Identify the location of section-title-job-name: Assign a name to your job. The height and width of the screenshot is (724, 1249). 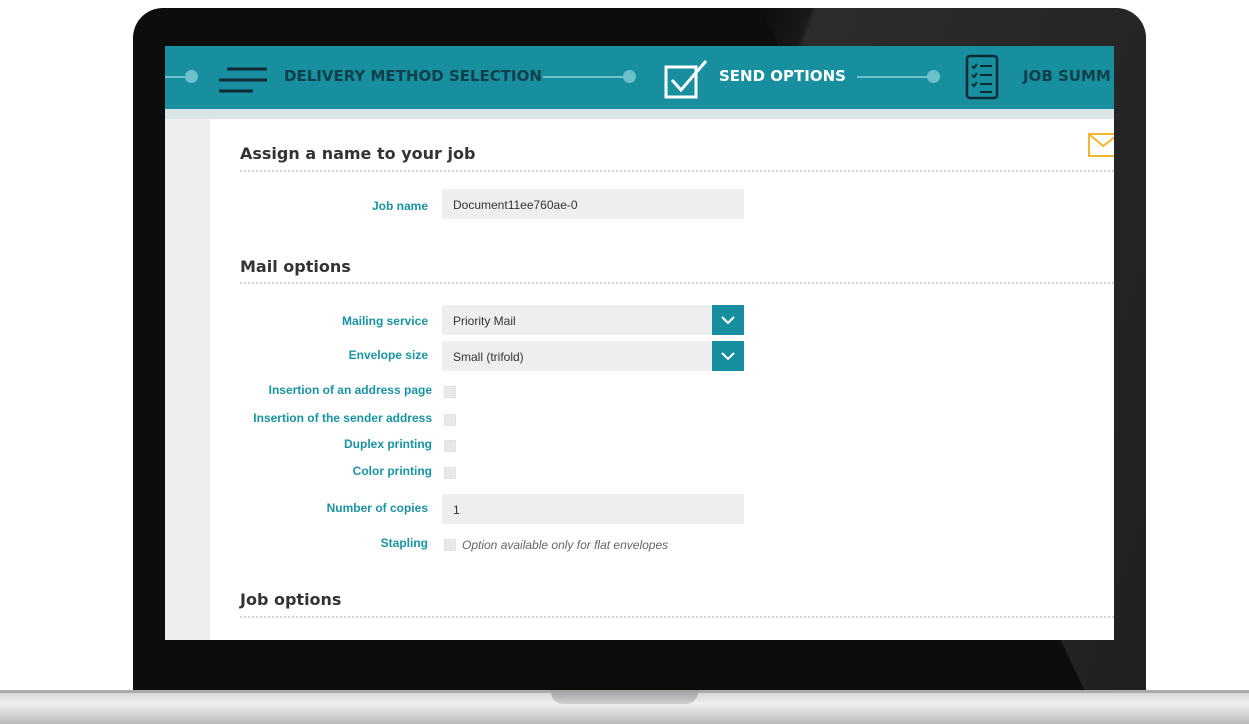
(358, 153).